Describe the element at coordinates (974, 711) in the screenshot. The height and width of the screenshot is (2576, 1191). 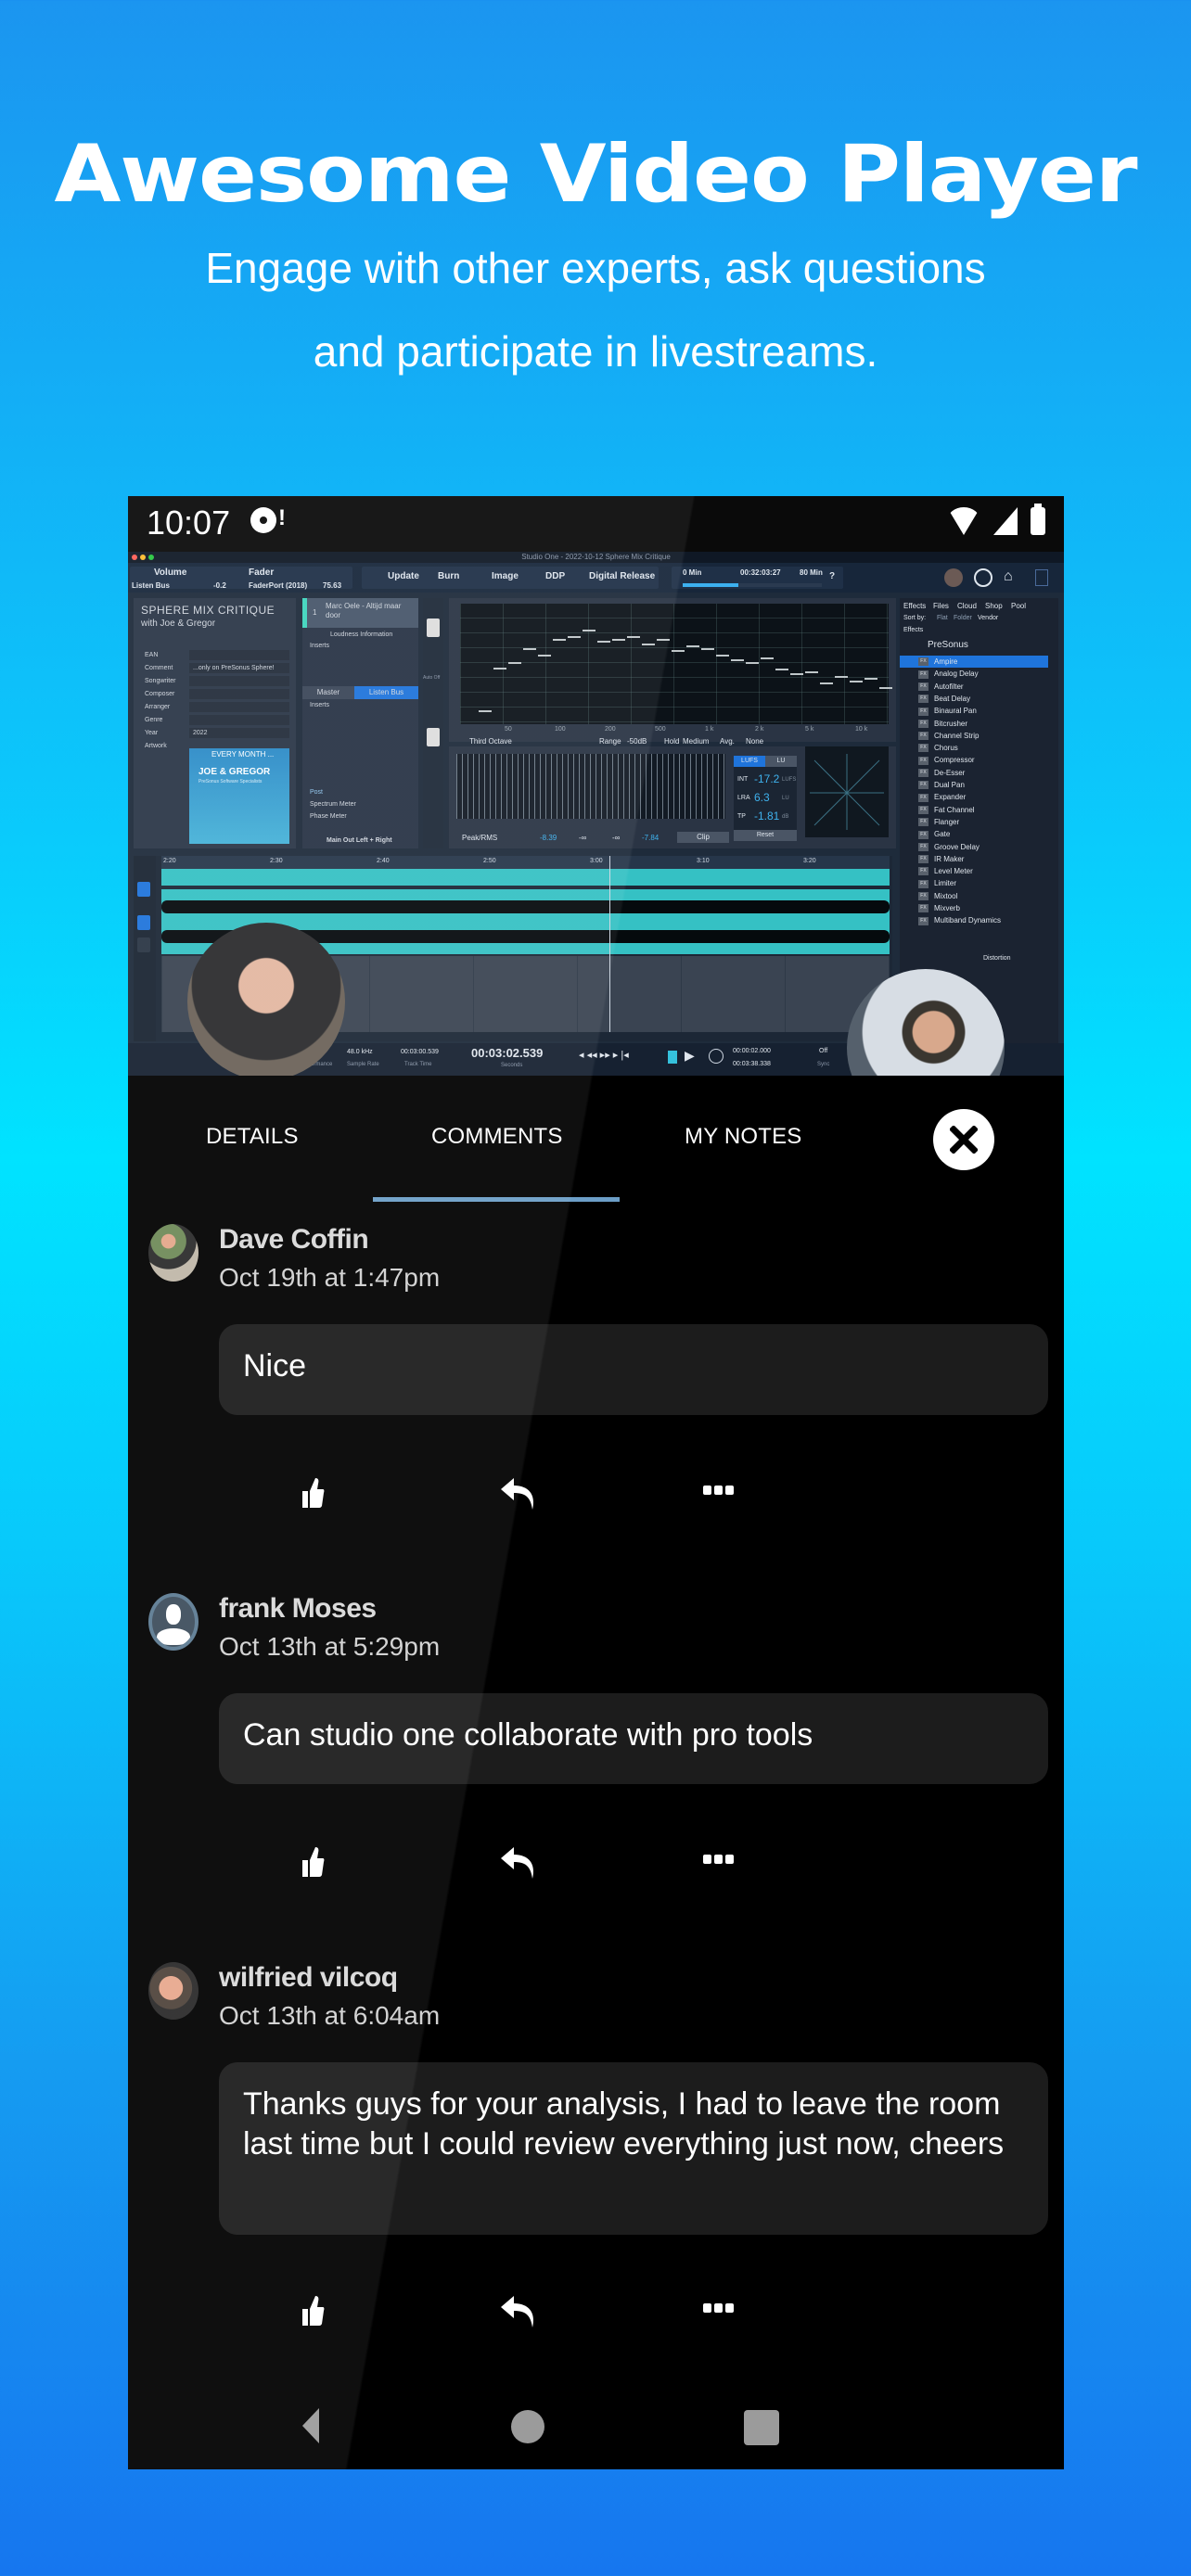
I see `browser-item: FX Binaural Pan` at that location.